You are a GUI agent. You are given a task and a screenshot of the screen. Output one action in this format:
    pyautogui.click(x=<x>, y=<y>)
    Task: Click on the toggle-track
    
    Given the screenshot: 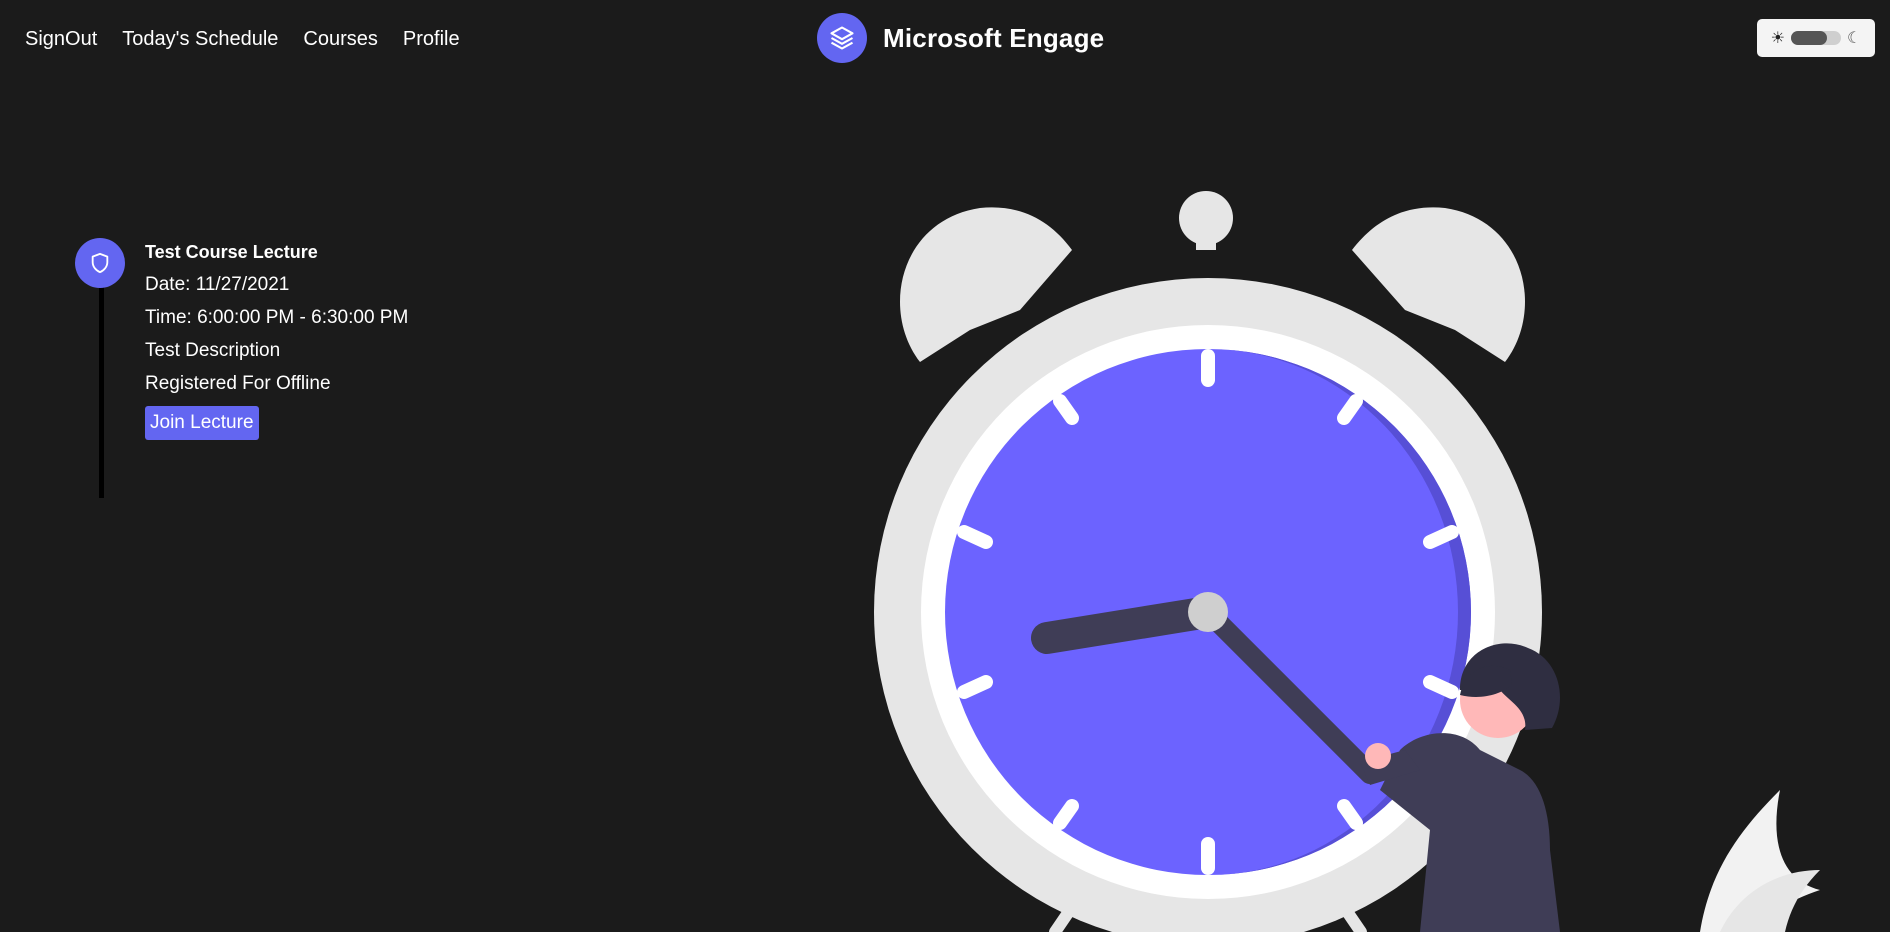 What is the action you would take?
    pyautogui.click(x=1816, y=38)
    